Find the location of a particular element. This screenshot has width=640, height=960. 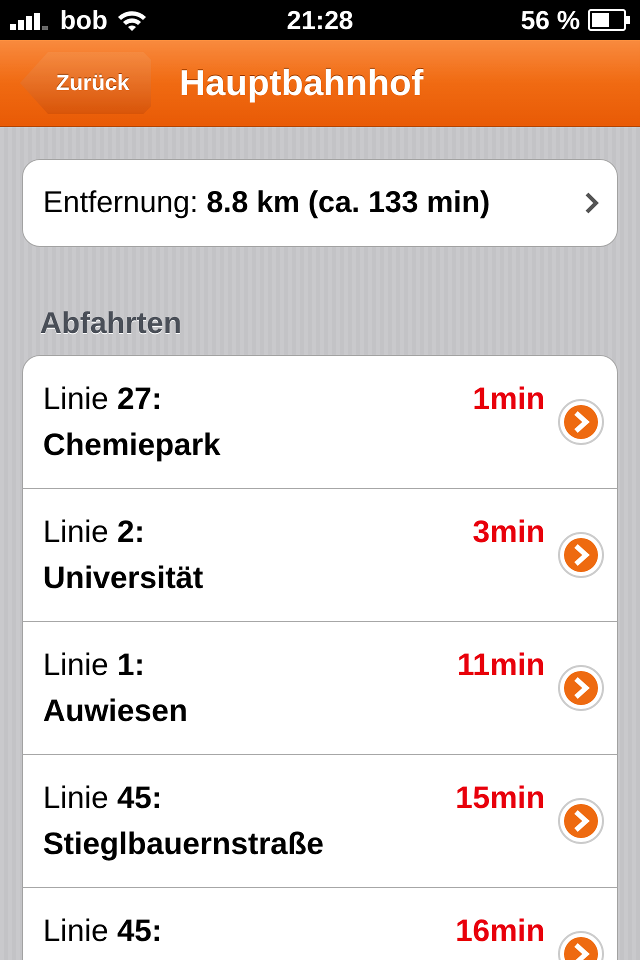

departure-row: Linie 1: 11min Auwiesen is located at coordinates (320, 688).